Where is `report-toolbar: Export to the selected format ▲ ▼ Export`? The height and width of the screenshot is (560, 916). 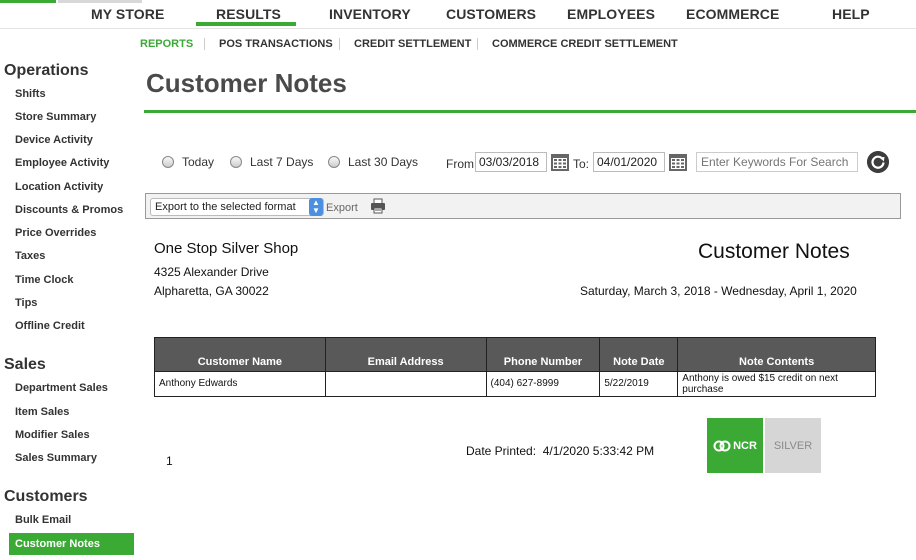 report-toolbar: Export to the selected format ▲ ▼ Export is located at coordinates (523, 206).